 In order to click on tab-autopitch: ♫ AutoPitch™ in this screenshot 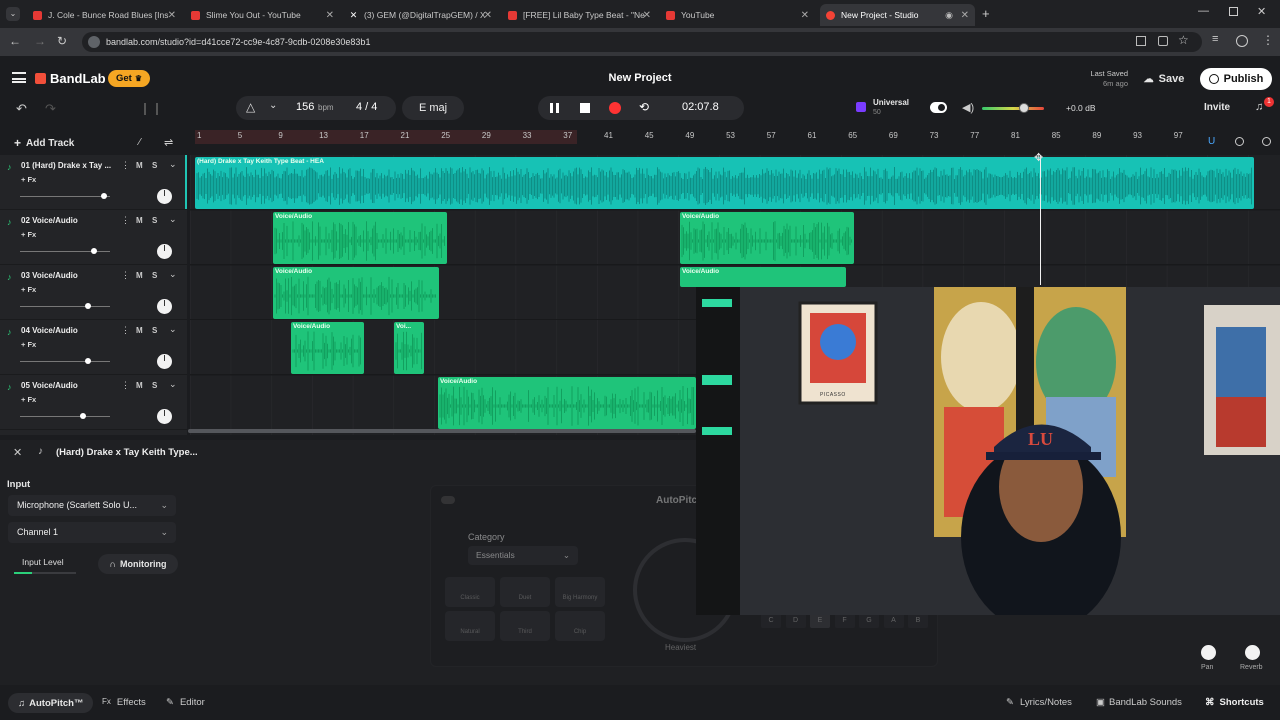, I will do `click(51, 703)`.